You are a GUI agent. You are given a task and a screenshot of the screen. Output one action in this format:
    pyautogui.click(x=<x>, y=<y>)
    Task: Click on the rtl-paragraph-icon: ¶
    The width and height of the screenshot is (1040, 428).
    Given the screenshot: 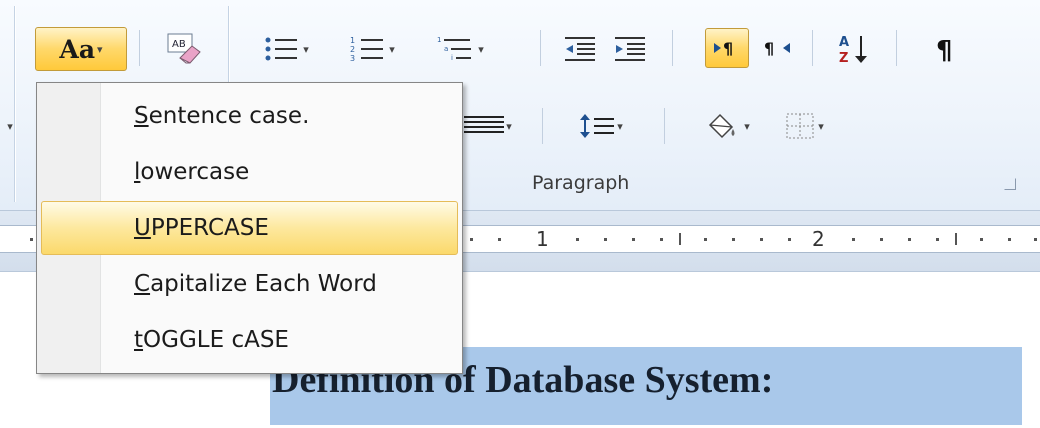 What is the action you would take?
    pyautogui.click(x=777, y=48)
    